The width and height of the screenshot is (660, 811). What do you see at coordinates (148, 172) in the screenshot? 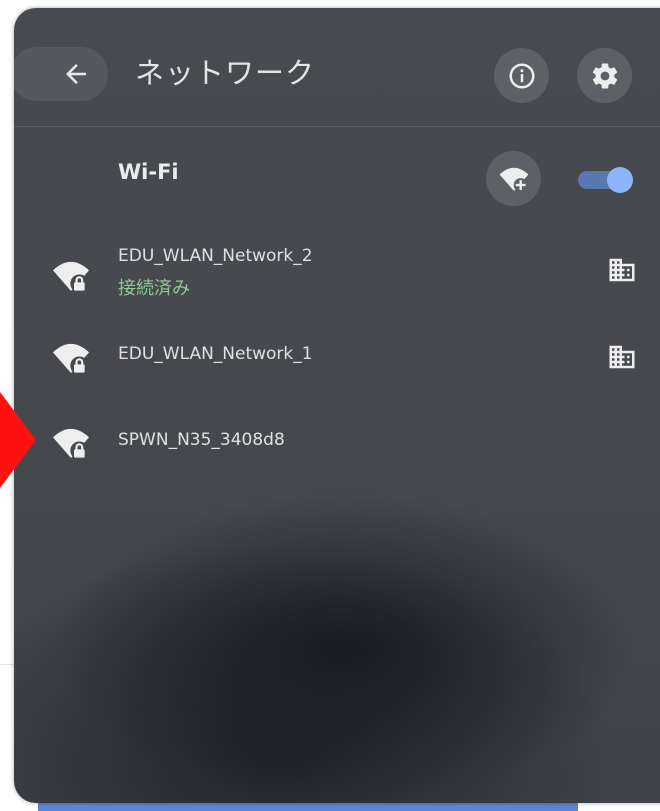
I see `wifi-section-title: Wi-Fi` at bounding box center [148, 172].